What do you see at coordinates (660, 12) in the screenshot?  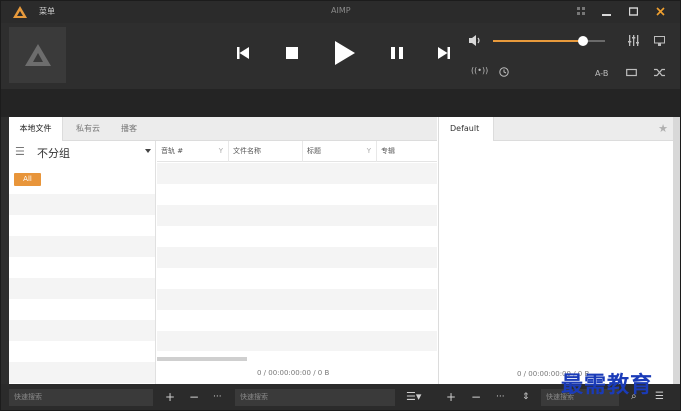 I see `close-icon` at bounding box center [660, 12].